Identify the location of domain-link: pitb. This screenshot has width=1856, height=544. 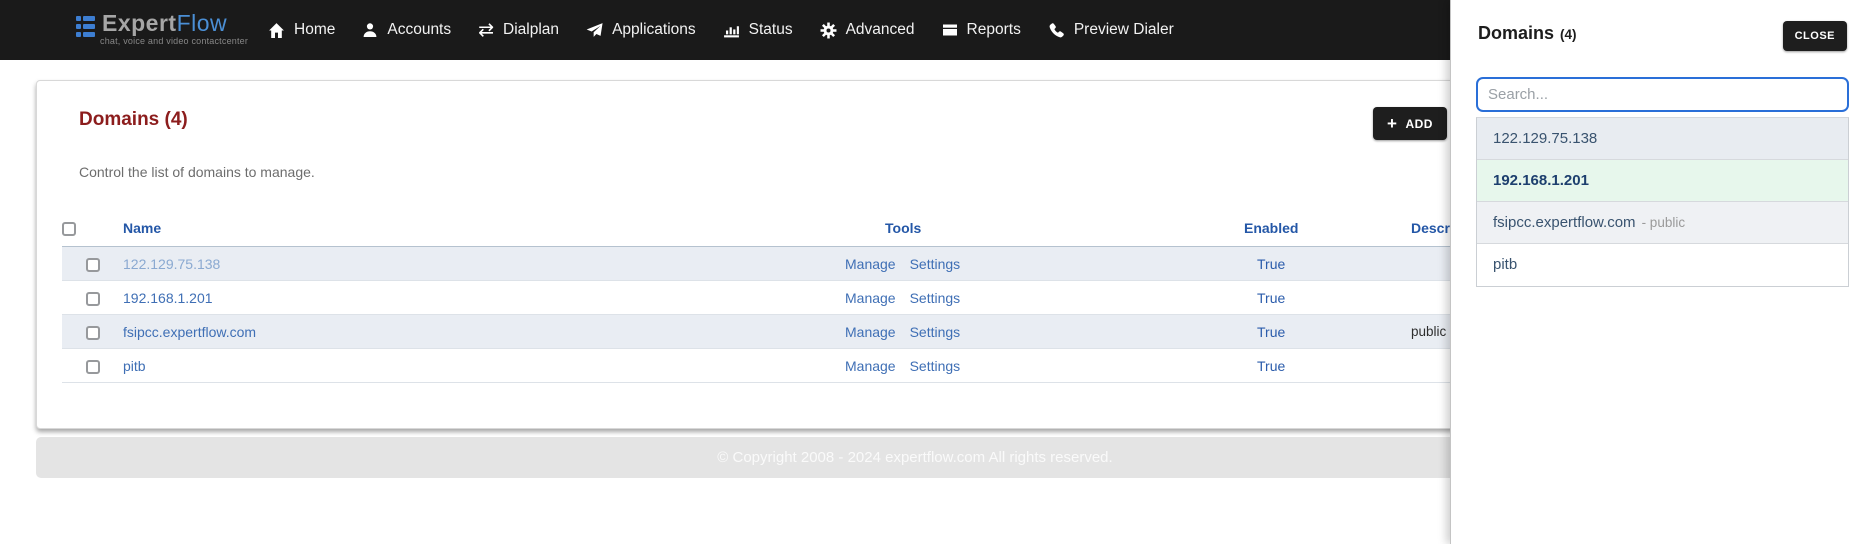
(134, 366).